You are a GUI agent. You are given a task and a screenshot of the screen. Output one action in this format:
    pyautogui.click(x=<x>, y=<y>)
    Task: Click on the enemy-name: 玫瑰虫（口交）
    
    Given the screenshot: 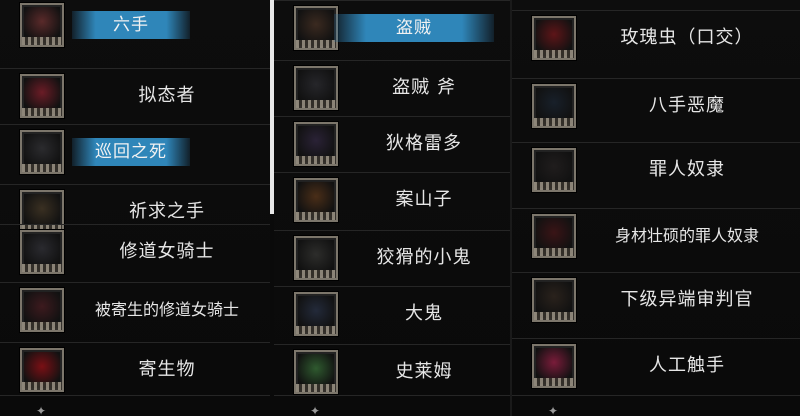 What is the action you would take?
    pyautogui.click(x=687, y=37)
    